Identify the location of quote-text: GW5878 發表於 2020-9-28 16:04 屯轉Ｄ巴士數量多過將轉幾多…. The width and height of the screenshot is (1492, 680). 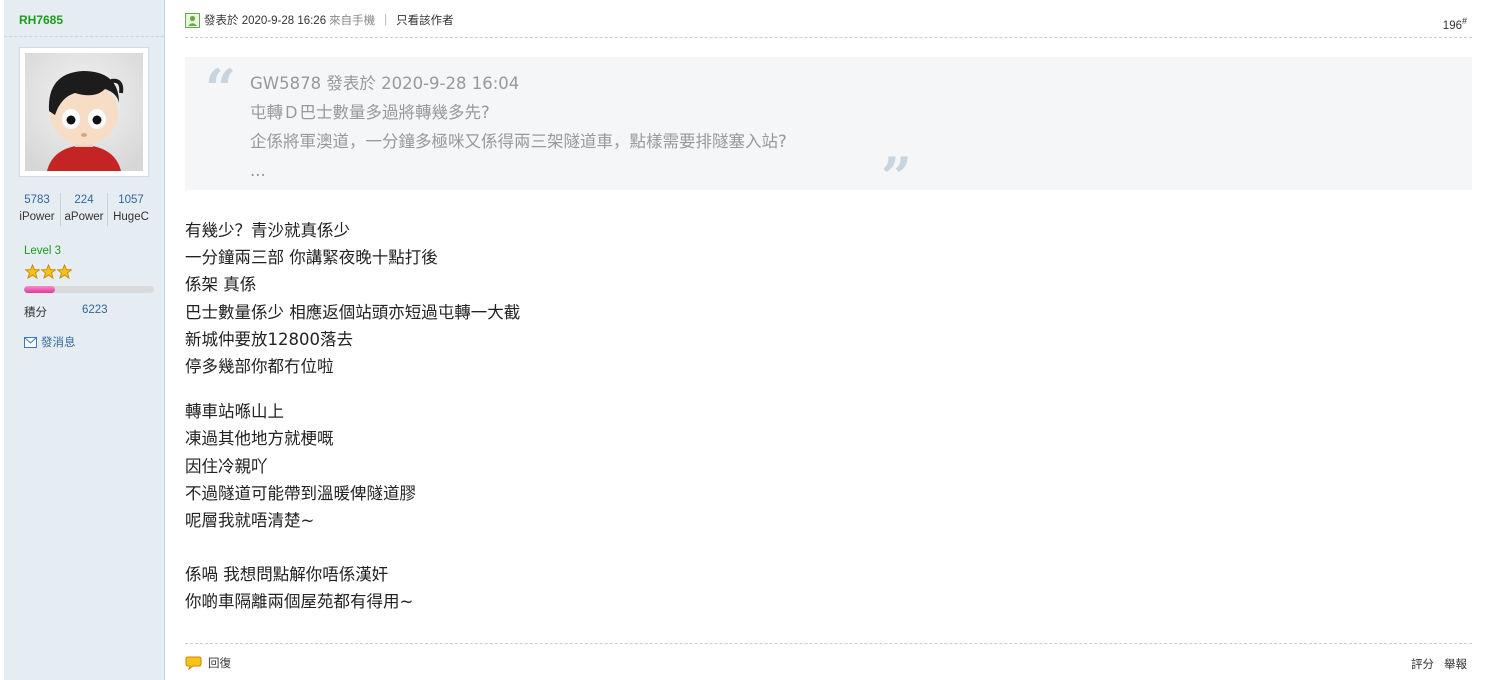
(518, 127).